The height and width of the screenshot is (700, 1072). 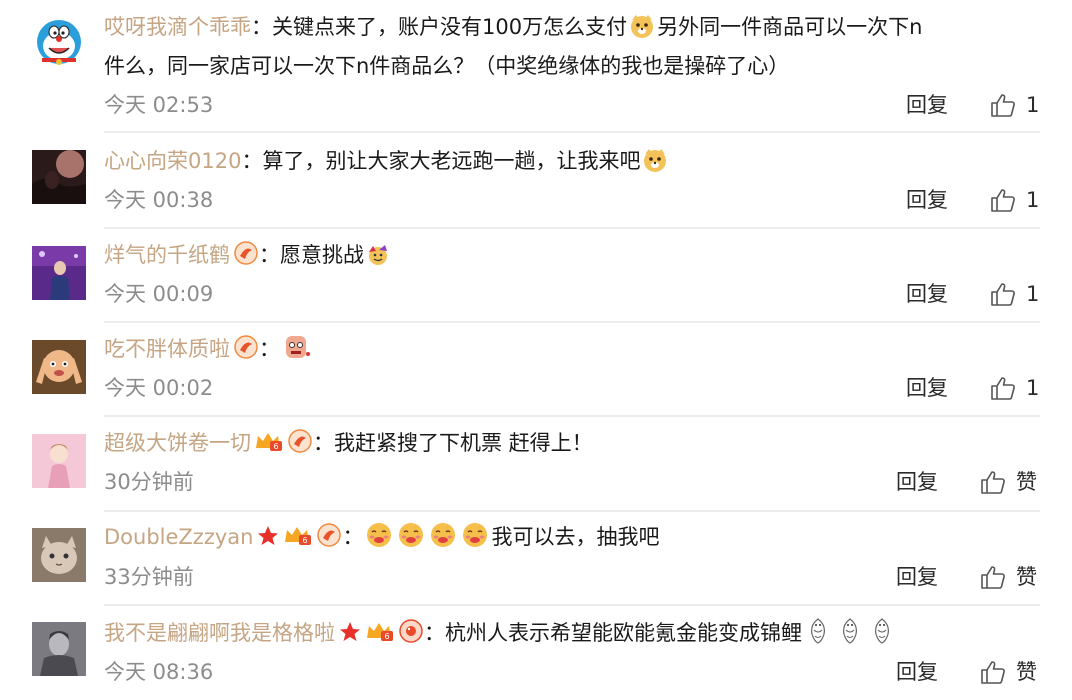 I want to click on doraemon-avatar-image, so click(x=59, y=41).